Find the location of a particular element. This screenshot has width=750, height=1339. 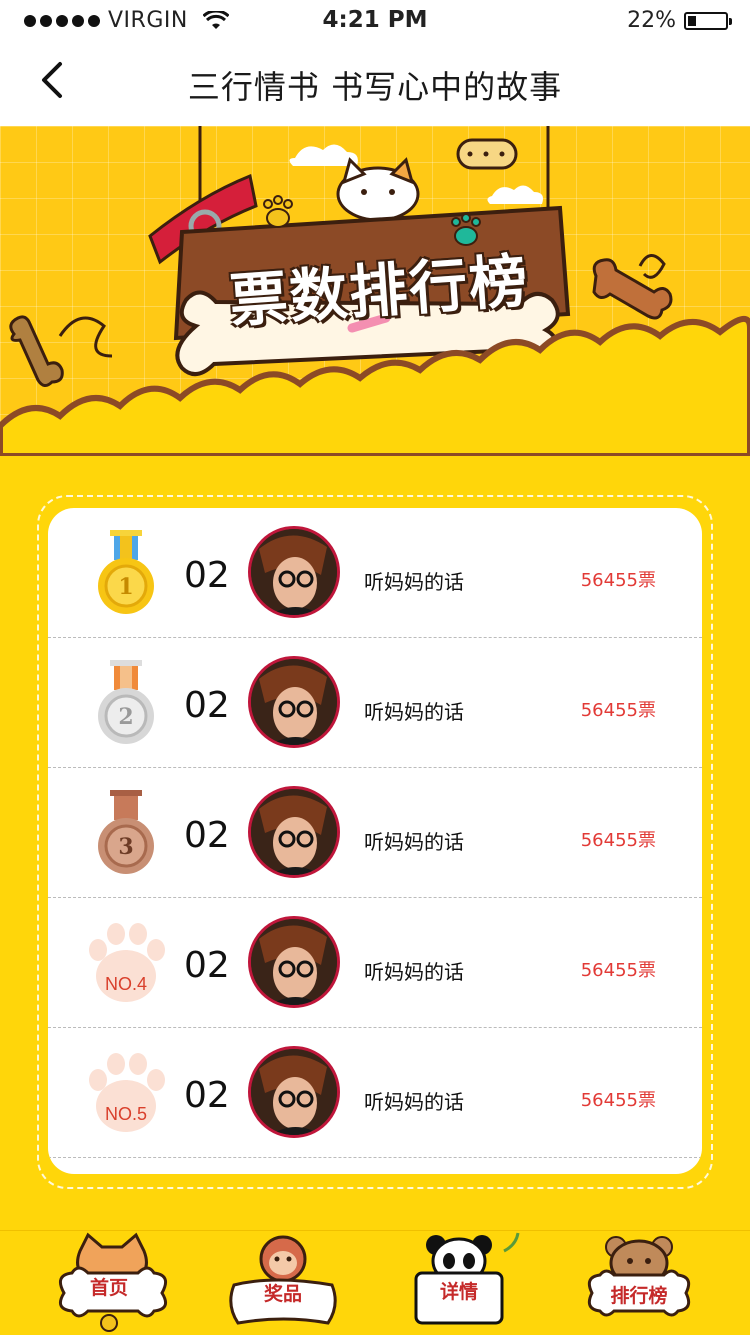

table-row: 2 02 听妈妈的话 56455票 is located at coordinates (375, 703).